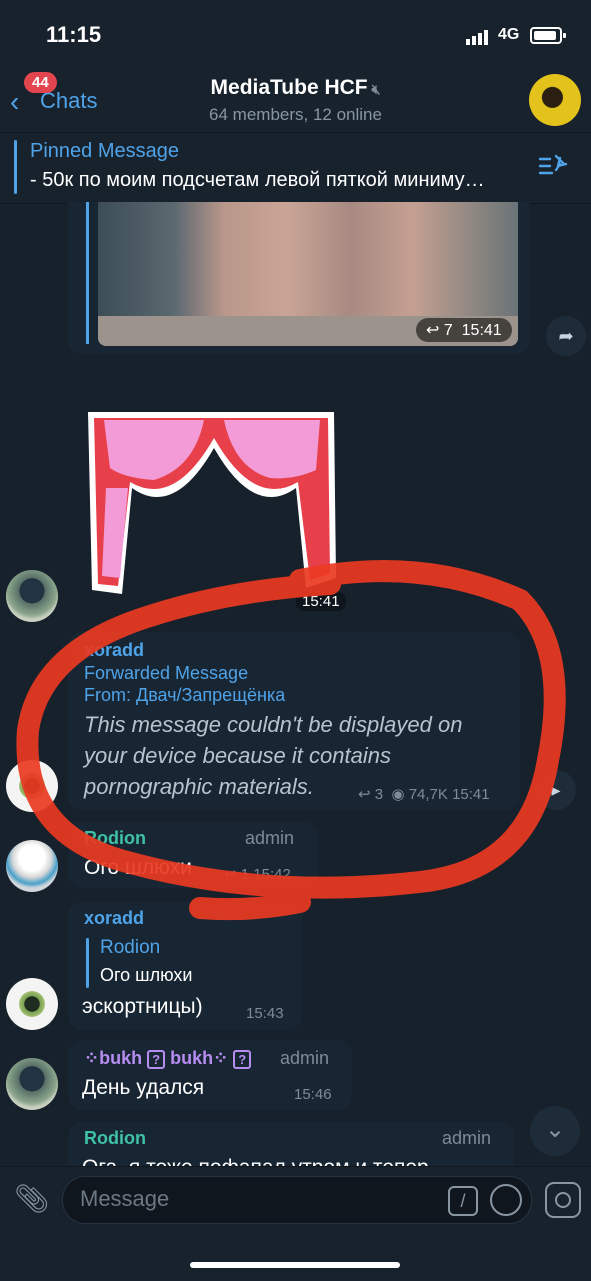  I want to click on status-time: 11:15, so click(74, 34).